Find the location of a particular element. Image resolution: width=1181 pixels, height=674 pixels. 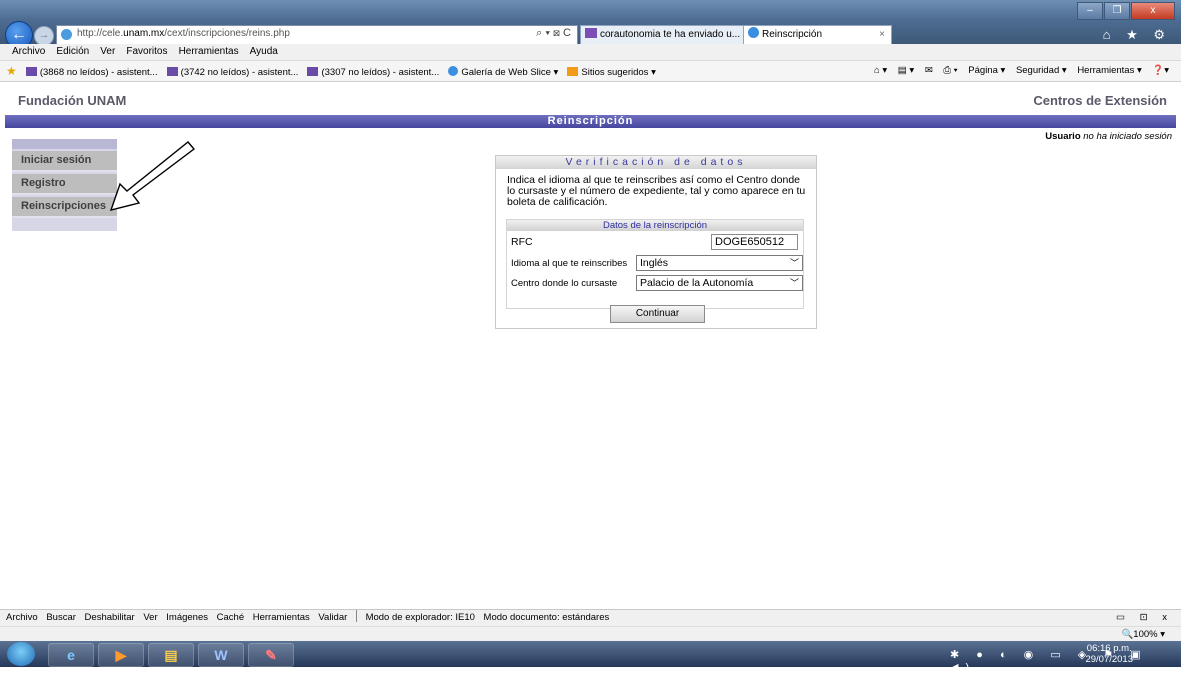

sidebar-item-iniciar-sesion: Iniciar sesión is located at coordinates (64, 161).